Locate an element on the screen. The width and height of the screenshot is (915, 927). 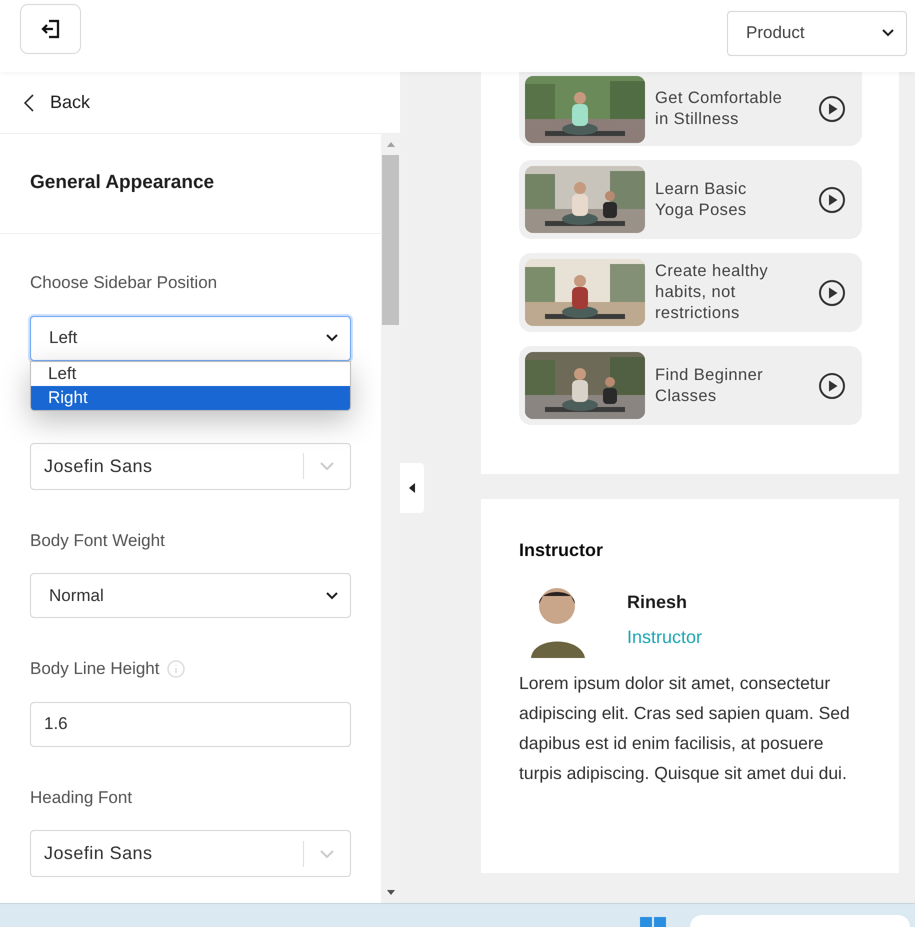
dropdown-option: Right is located at coordinates (190, 398).